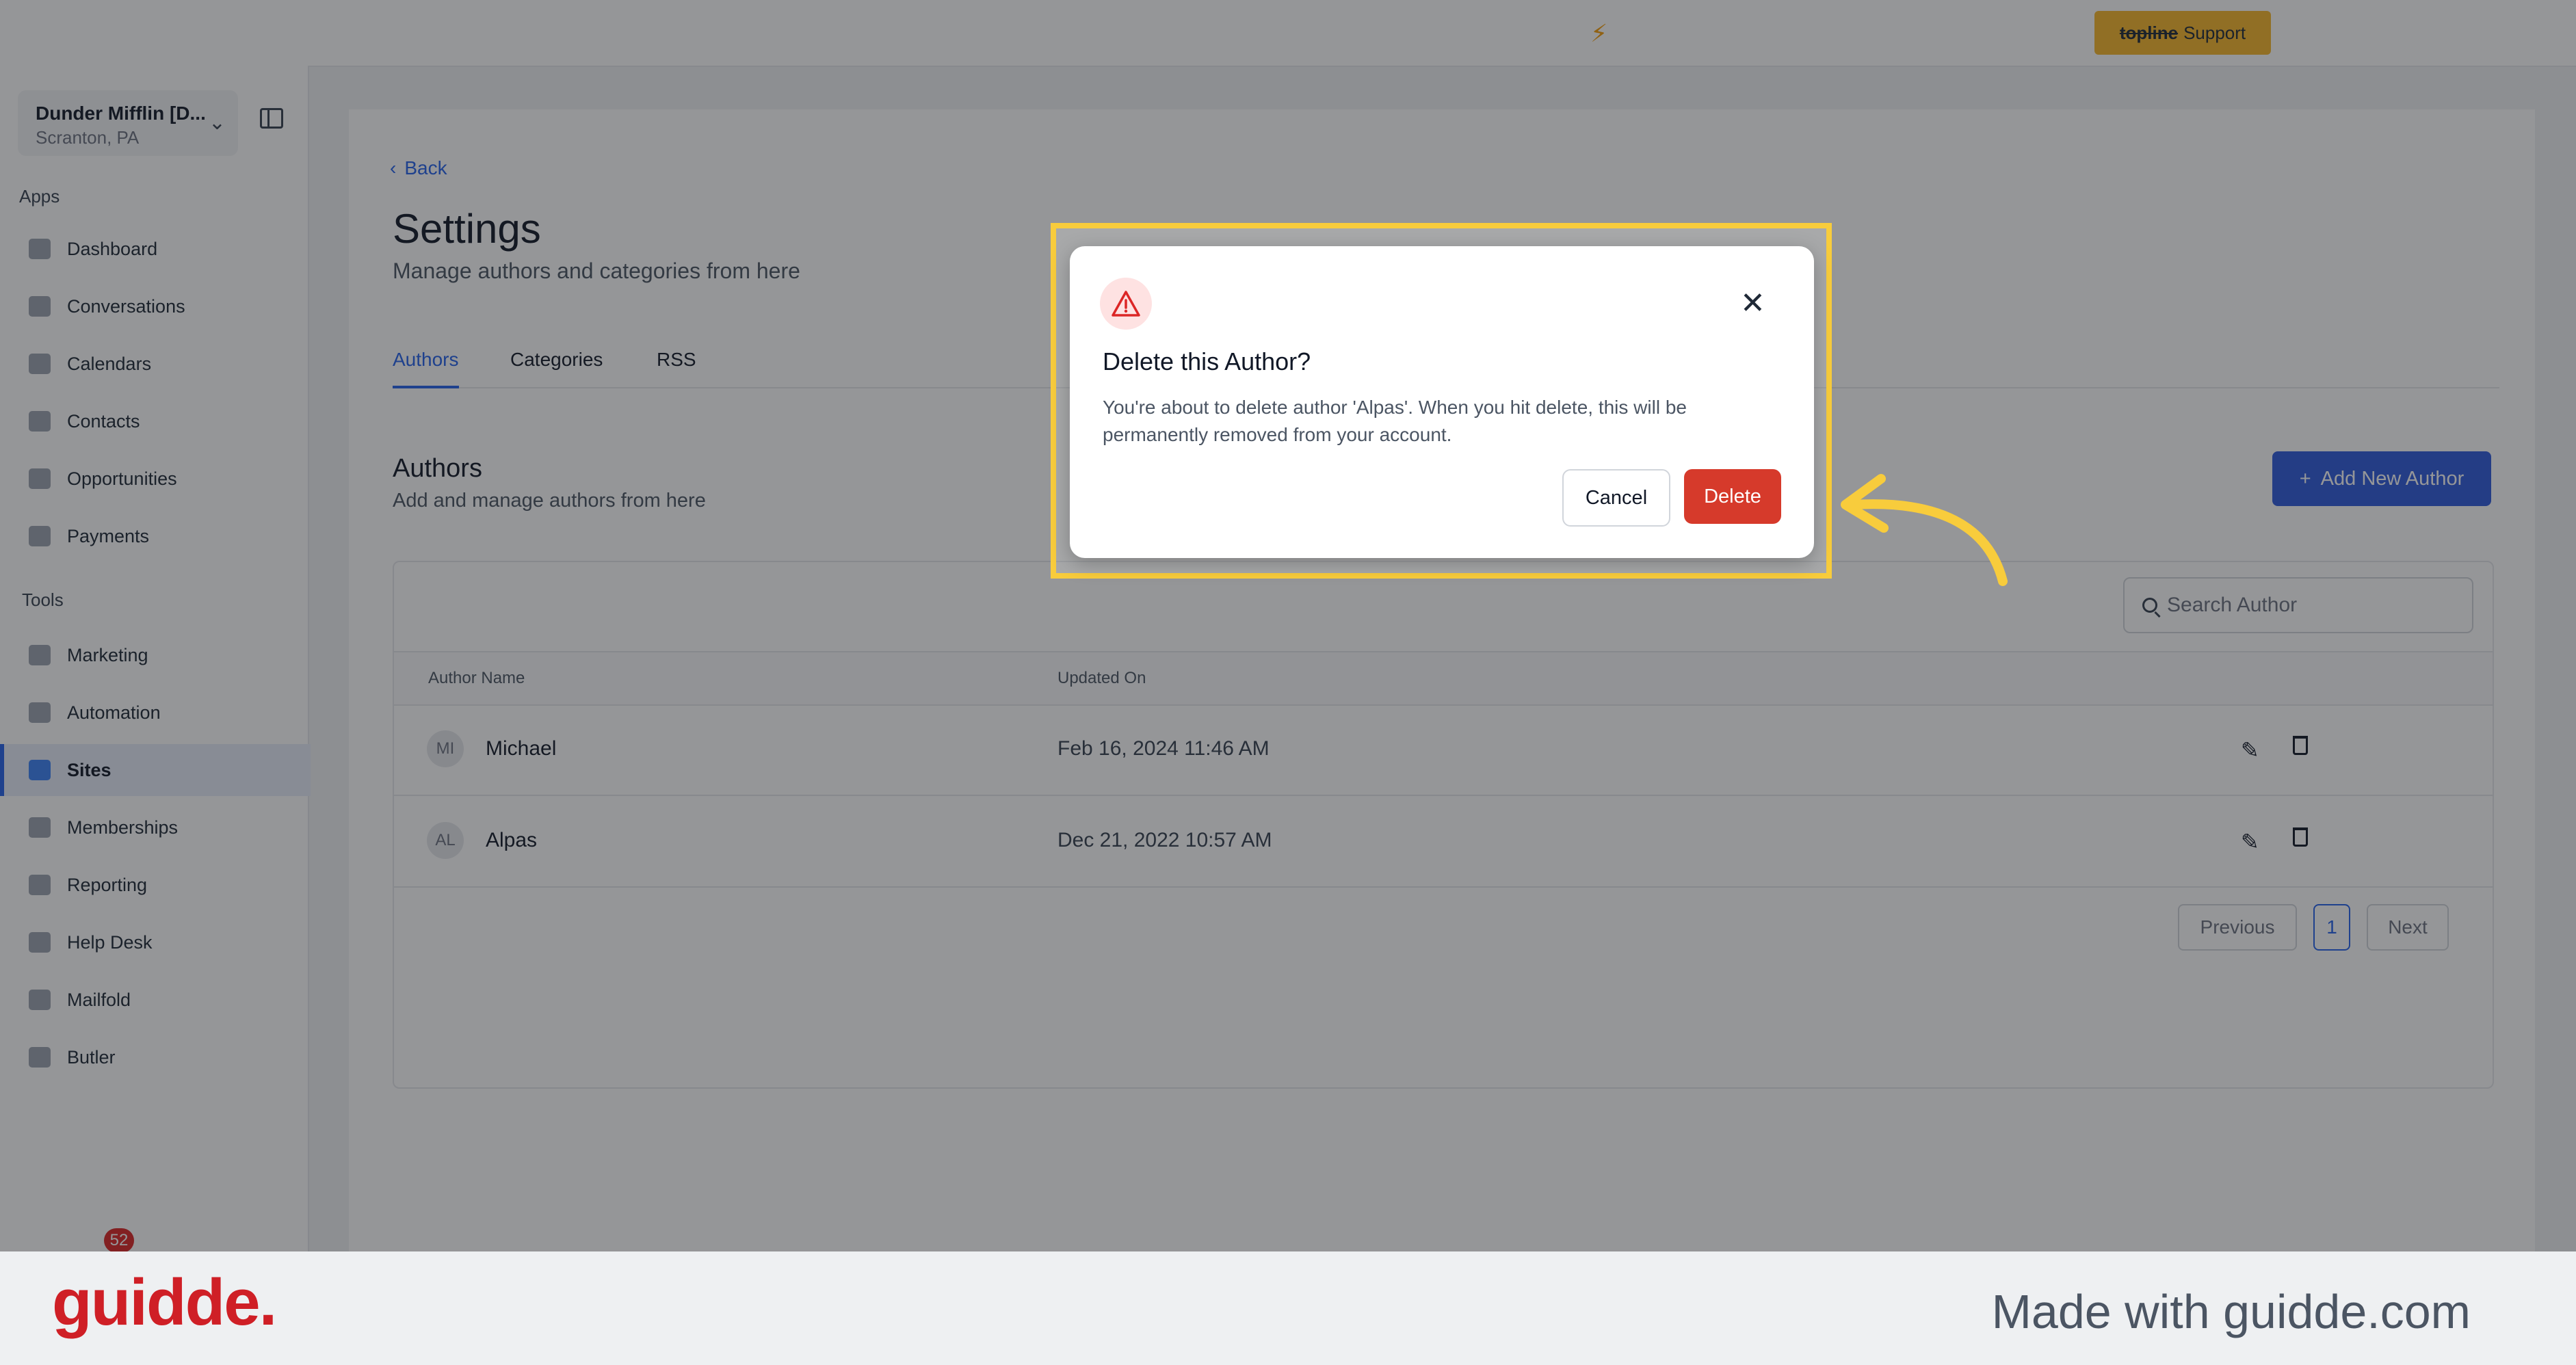 The width and height of the screenshot is (2576, 1365). What do you see at coordinates (1924, 530) in the screenshot?
I see `pointer-arrow-icon` at bounding box center [1924, 530].